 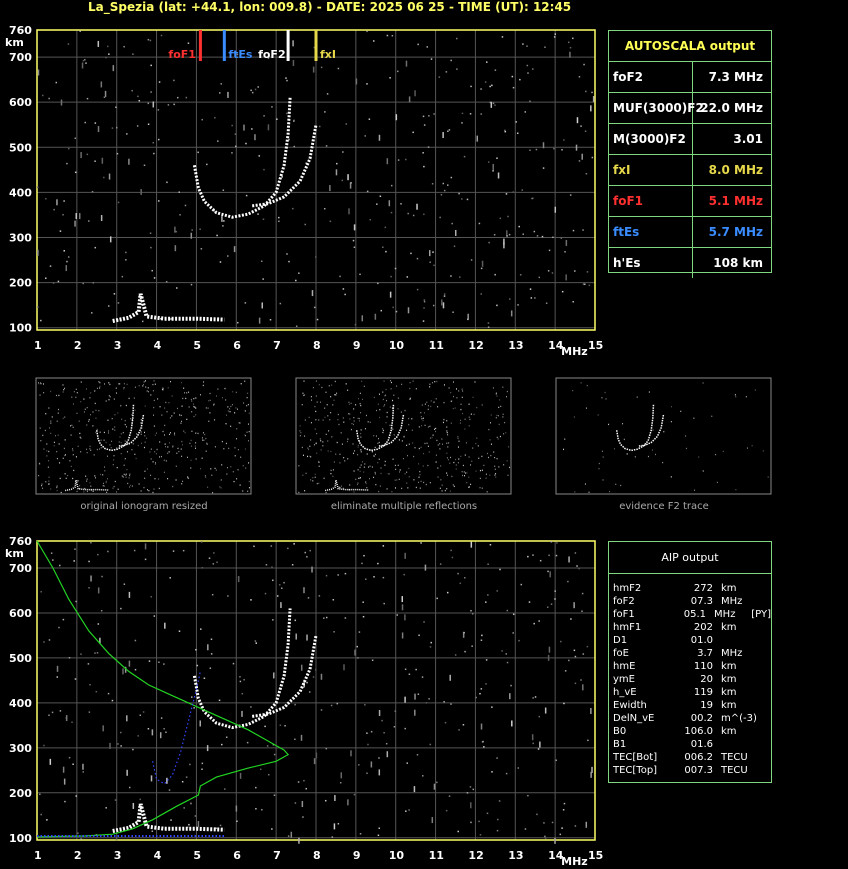 I want to click on aip-row: h_vE 119 km, so click(x=690, y=692).